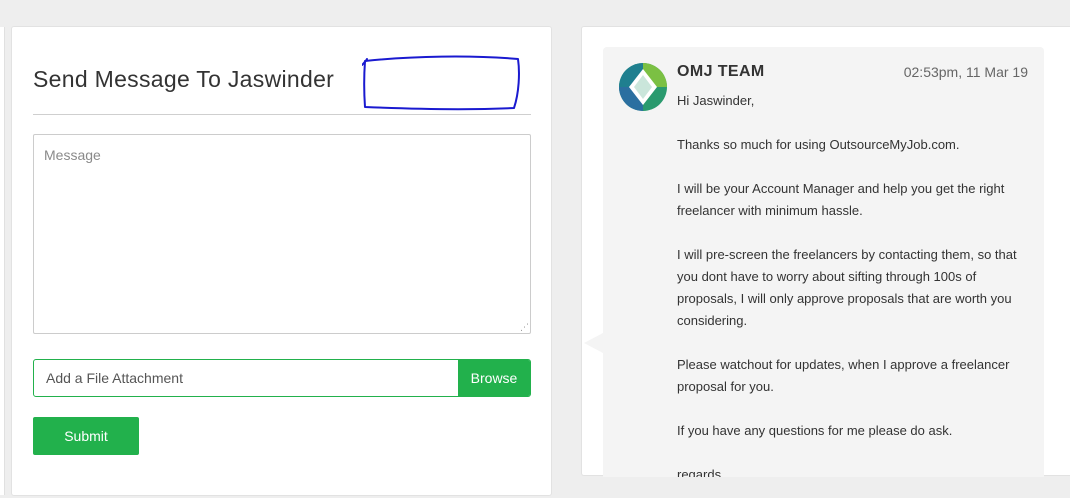 Image resolution: width=1070 pixels, height=498 pixels. What do you see at coordinates (246, 378) in the screenshot?
I see `file-attachment-input` at bounding box center [246, 378].